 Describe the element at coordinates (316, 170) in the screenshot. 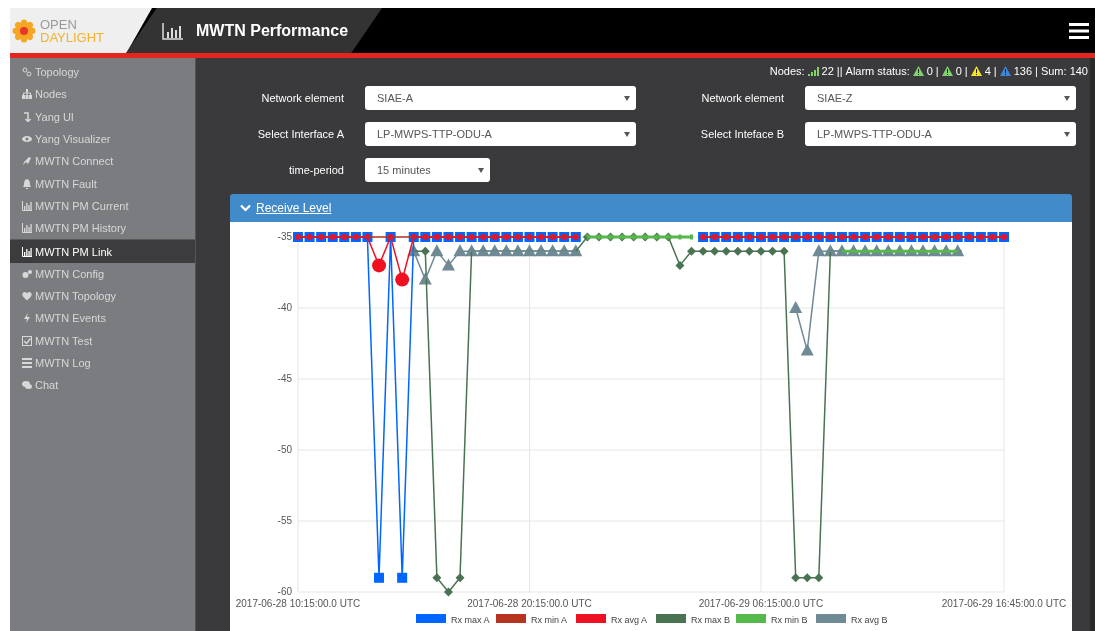

I see `field-label: time-period` at that location.